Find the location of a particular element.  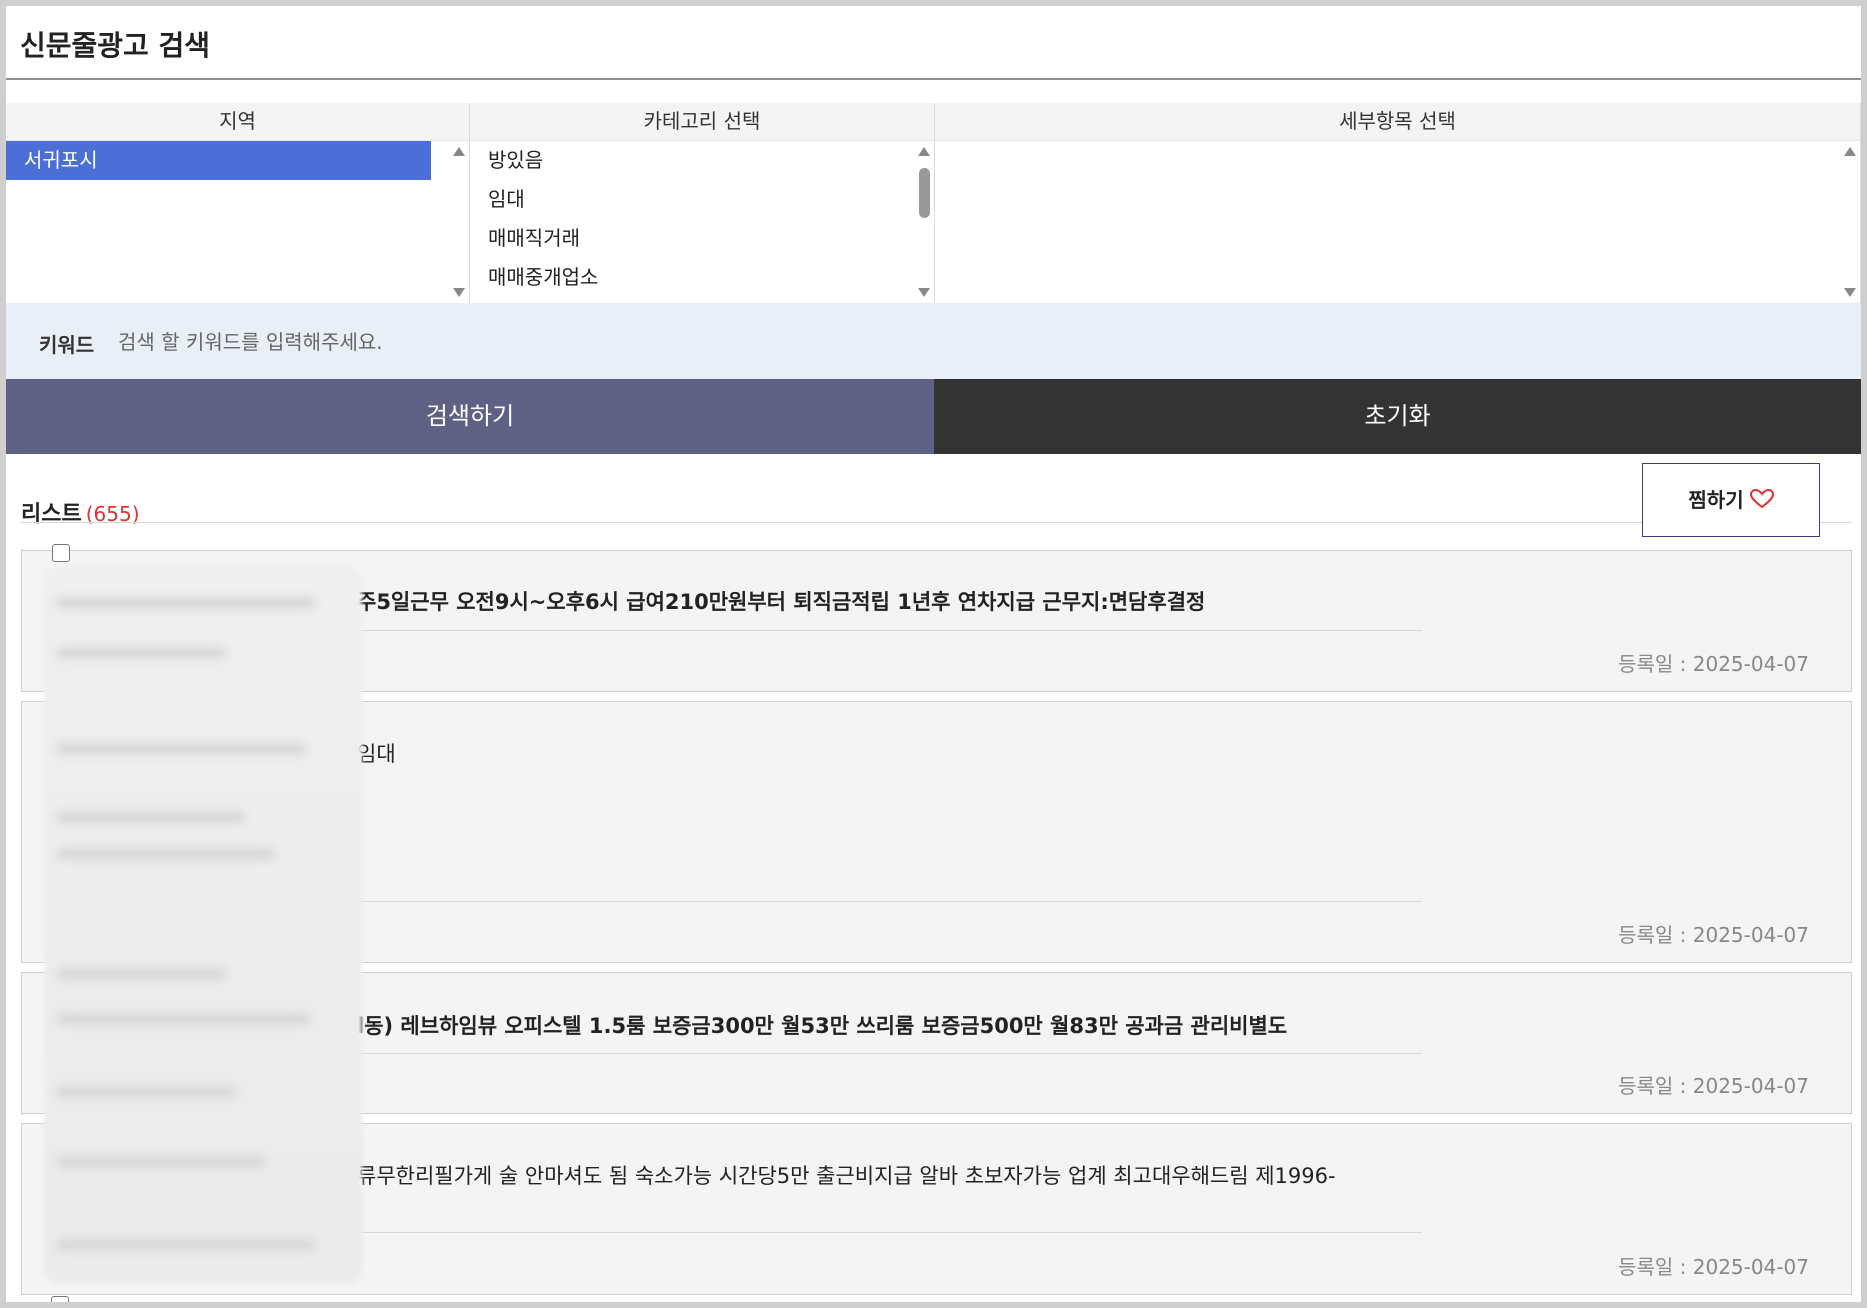

item-title: 임대 is located at coordinates (376, 753).